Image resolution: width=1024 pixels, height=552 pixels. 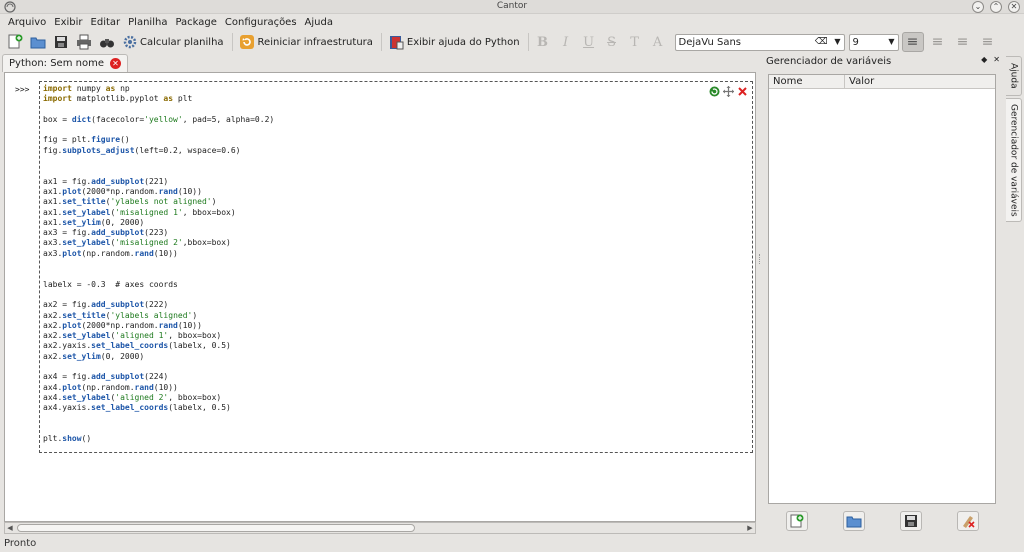 I want to click on panel-title: Gerenciador de variáveis, so click(x=829, y=61).